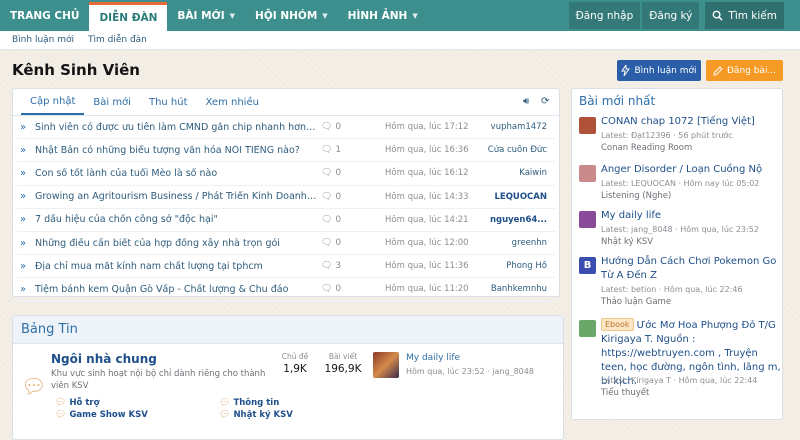  What do you see at coordinates (516, 197) in the screenshot?
I see `thread-user: LEQUOCAN` at bounding box center [516, 197].